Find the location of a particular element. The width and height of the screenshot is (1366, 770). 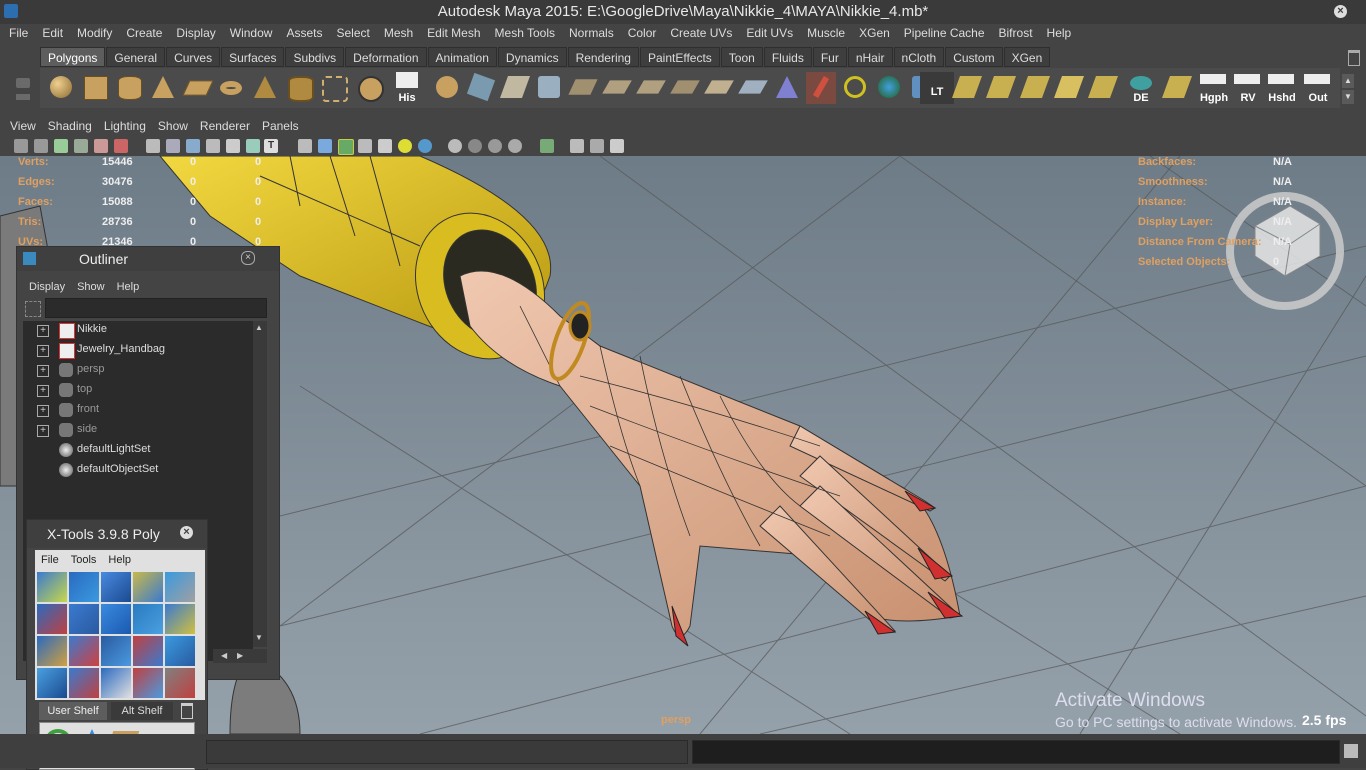

outliner-menu-display: Display is located at coordinates (47, 287).